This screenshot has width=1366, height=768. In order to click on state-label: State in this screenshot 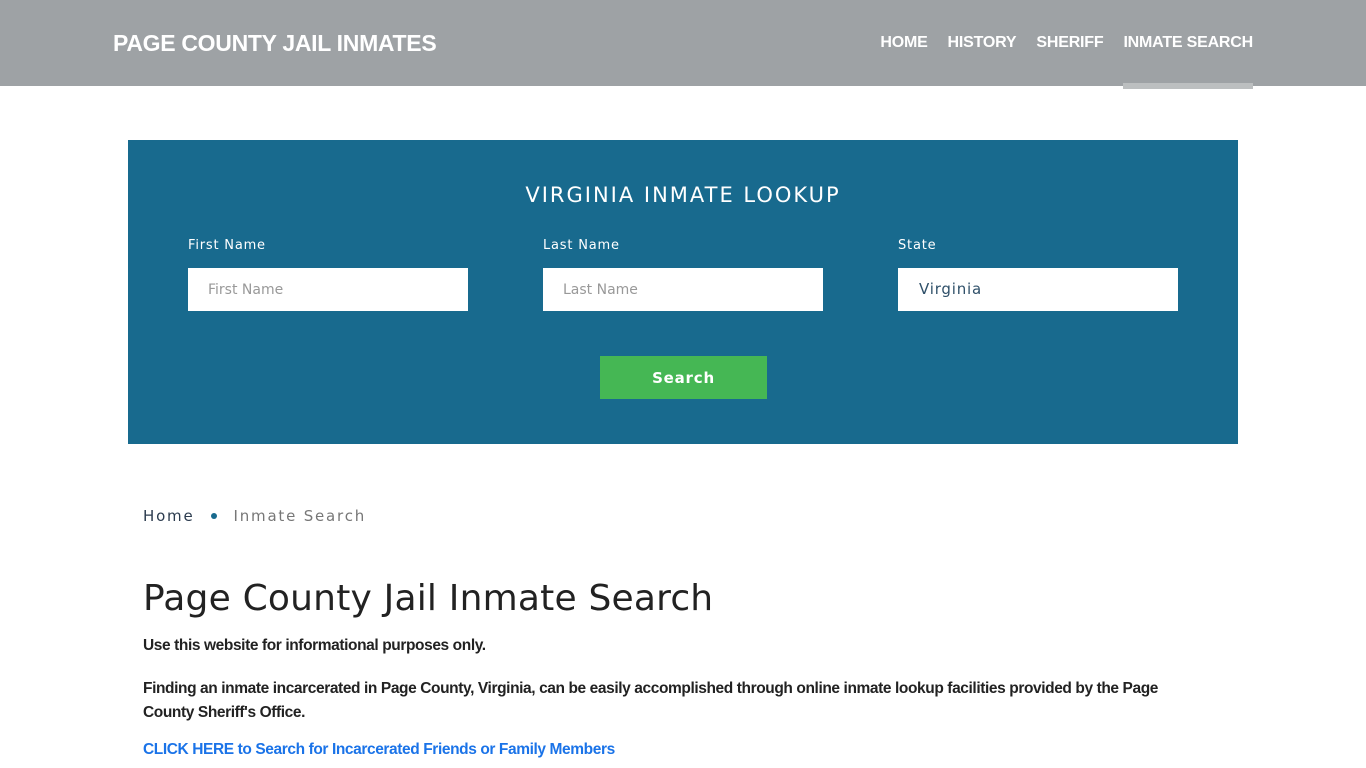, I will do `click(917, 245)`.